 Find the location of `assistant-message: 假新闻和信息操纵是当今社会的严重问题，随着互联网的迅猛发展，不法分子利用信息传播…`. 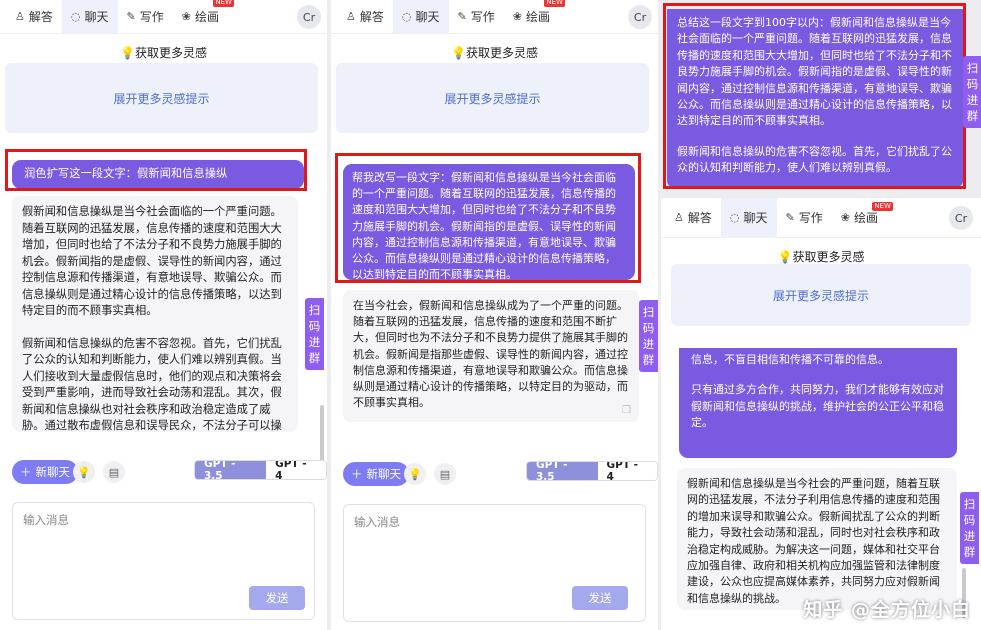

assistant-message: 假新闻和信息操纵是当今社会的严重问题，随着互联网的迅猛发展，不法分子利用信息传播… is located at coordinates (817, 539).